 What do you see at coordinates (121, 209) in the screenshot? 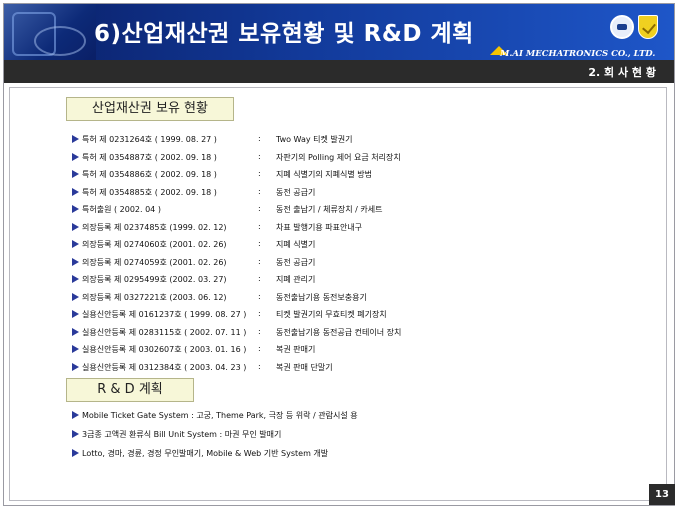
I see `ip-registration: 특허출원 ( 2002. 04 )` at bounding box center [121, 209].